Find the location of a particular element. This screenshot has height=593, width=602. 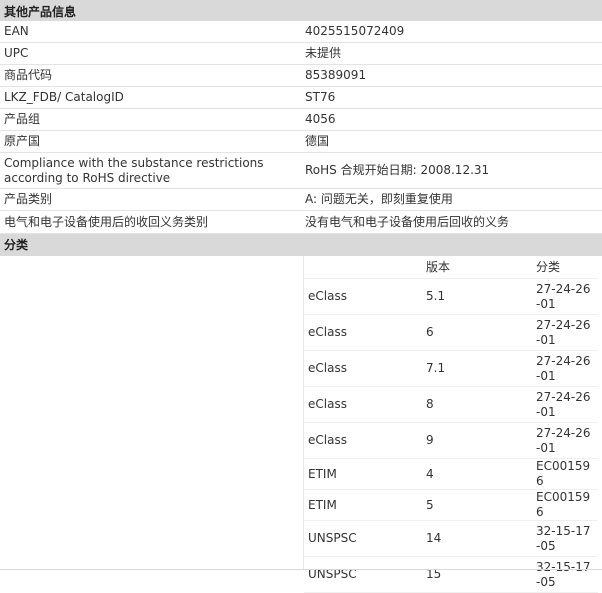

cell-version: 7.1 is located at coordinates (477, 368).